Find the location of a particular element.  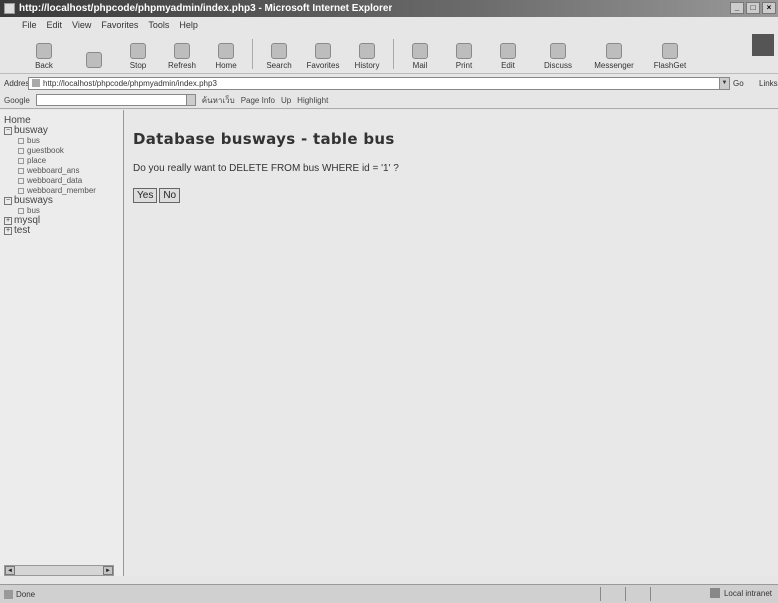

db-test: + test is located at coordinates (63, 231).